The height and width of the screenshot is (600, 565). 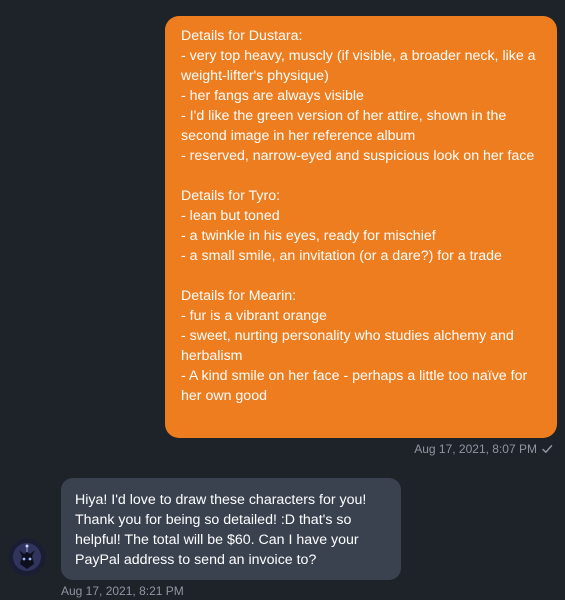 I want to click on checkmark-icon, so click(x=547, y=449).